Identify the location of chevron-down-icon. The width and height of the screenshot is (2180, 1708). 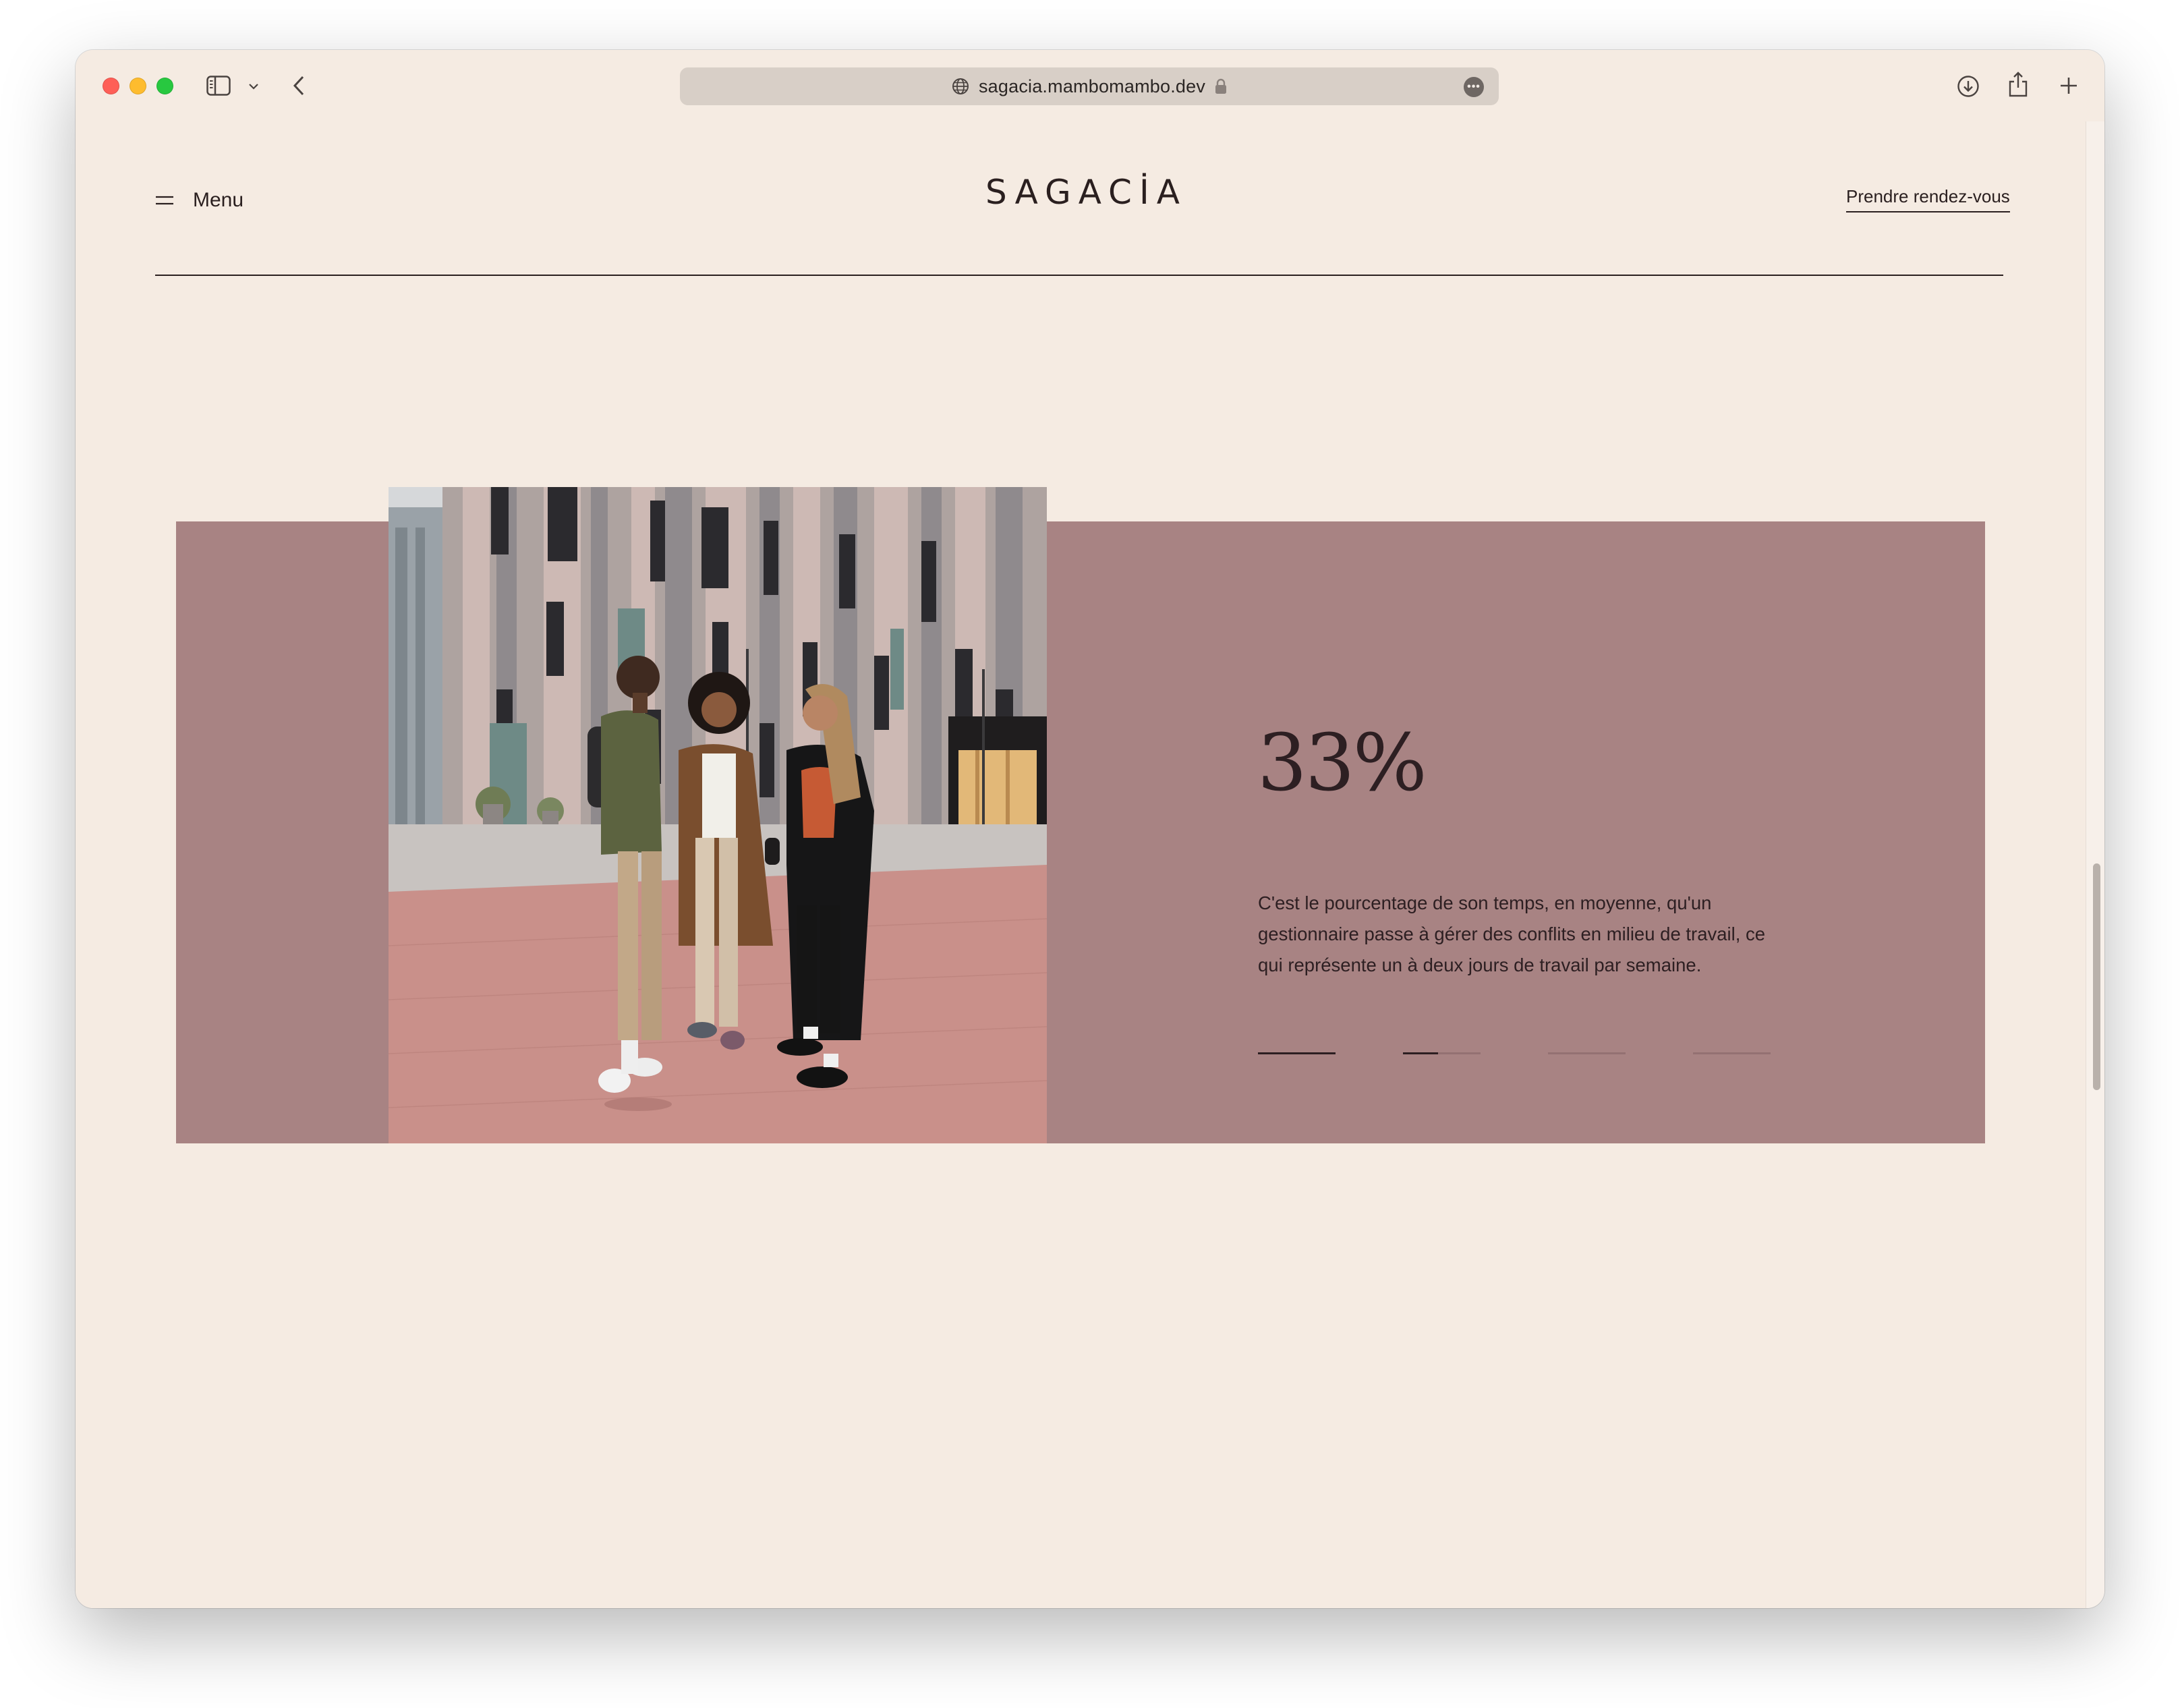
(254, 87).